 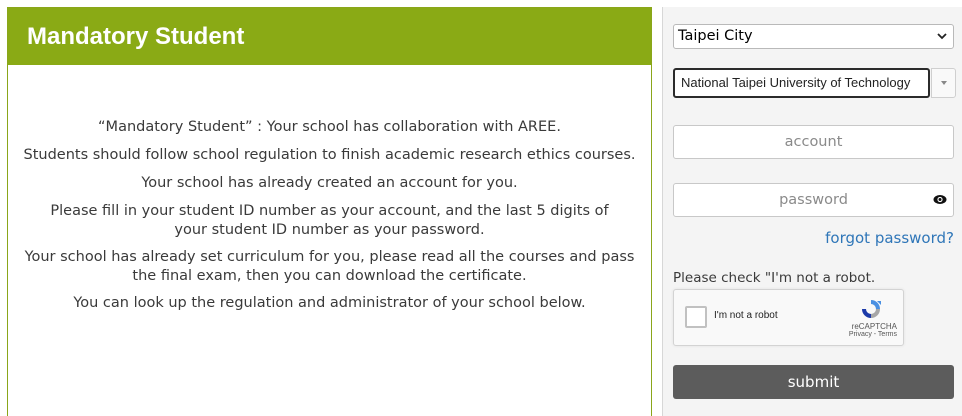 I want to click on account-placeholder: account, so click(x=813, y=142).